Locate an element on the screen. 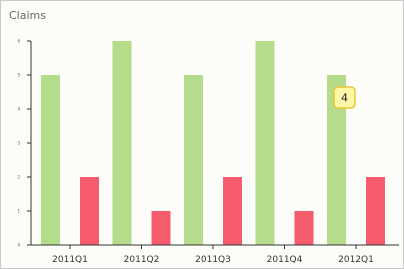 The width and height of the screenshot is (404, 269). x-tick-label: 2011Q1 is located at coordinates (70, 260).